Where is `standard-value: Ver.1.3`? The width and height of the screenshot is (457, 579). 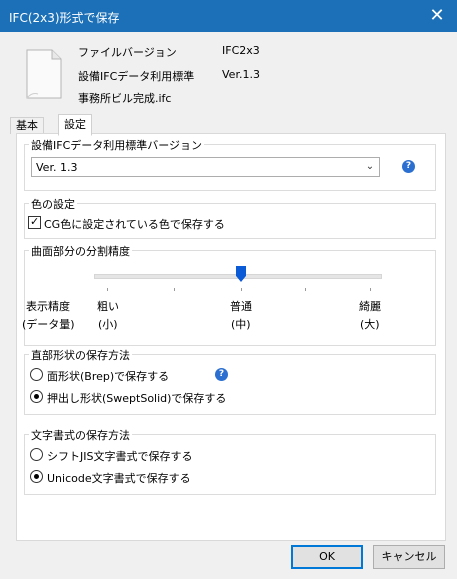
standard-value: Ver.1.3 is located at coordinates (241, 74).